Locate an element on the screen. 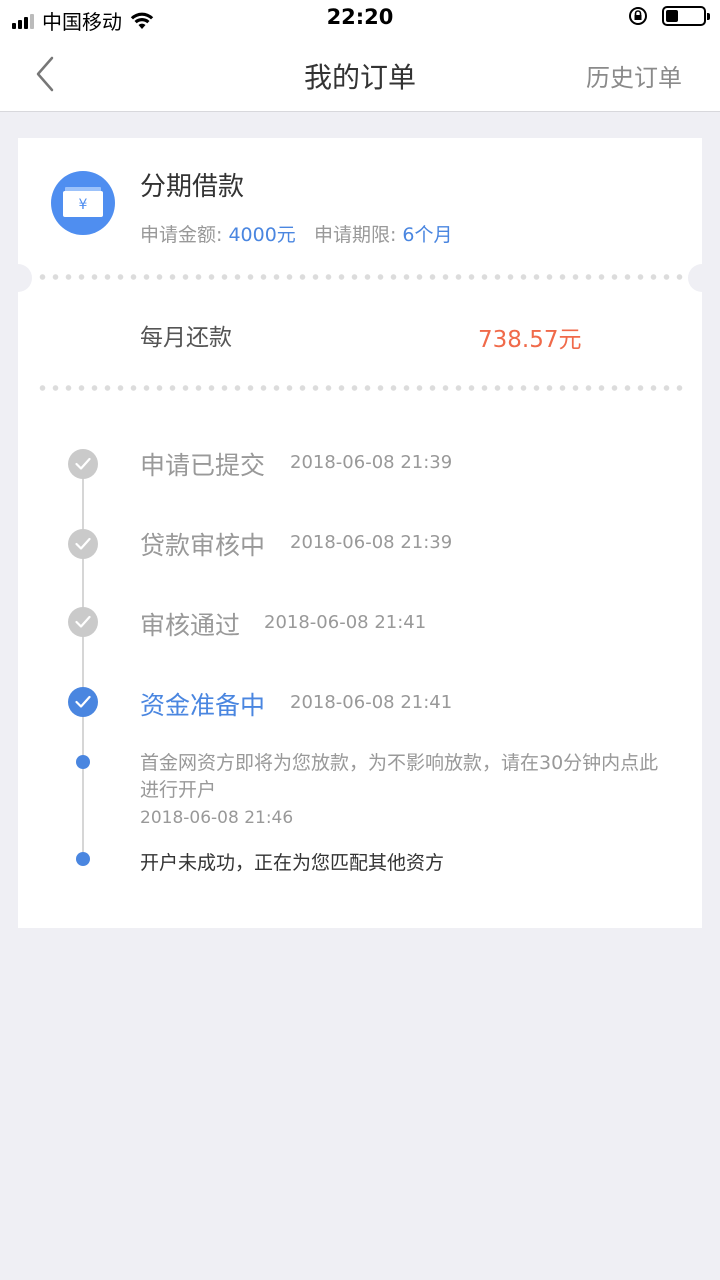 Image resolution: width=720 pixels, height=1280 pixels. ticket-notch-left is located at coordinates (18, 278).